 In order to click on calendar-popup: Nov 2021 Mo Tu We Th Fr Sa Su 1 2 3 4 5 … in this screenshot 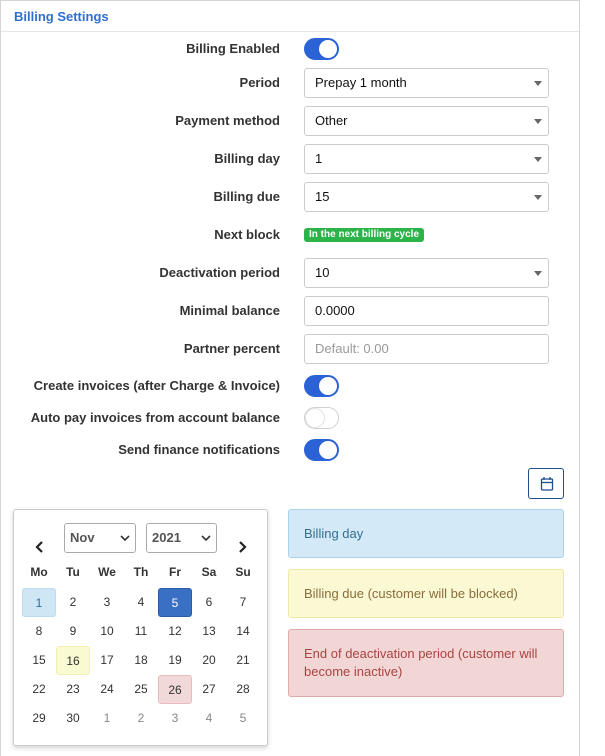, I will do `click(140, 627)`.